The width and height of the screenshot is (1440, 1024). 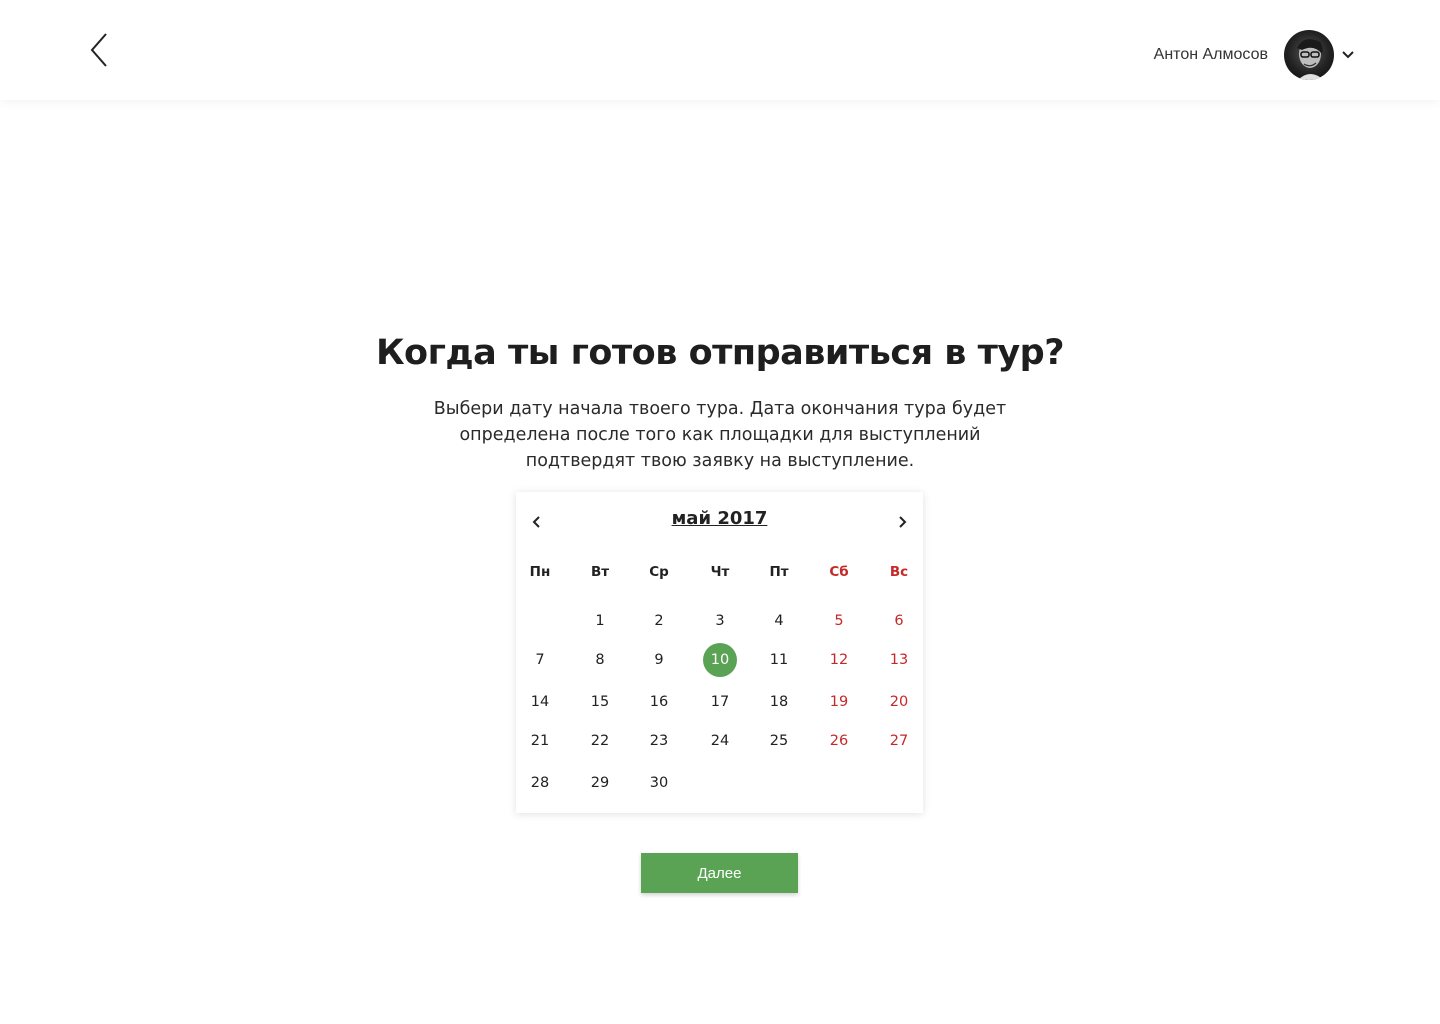 I want to click on chevron-down-icon, so click(x=1349, y=55).